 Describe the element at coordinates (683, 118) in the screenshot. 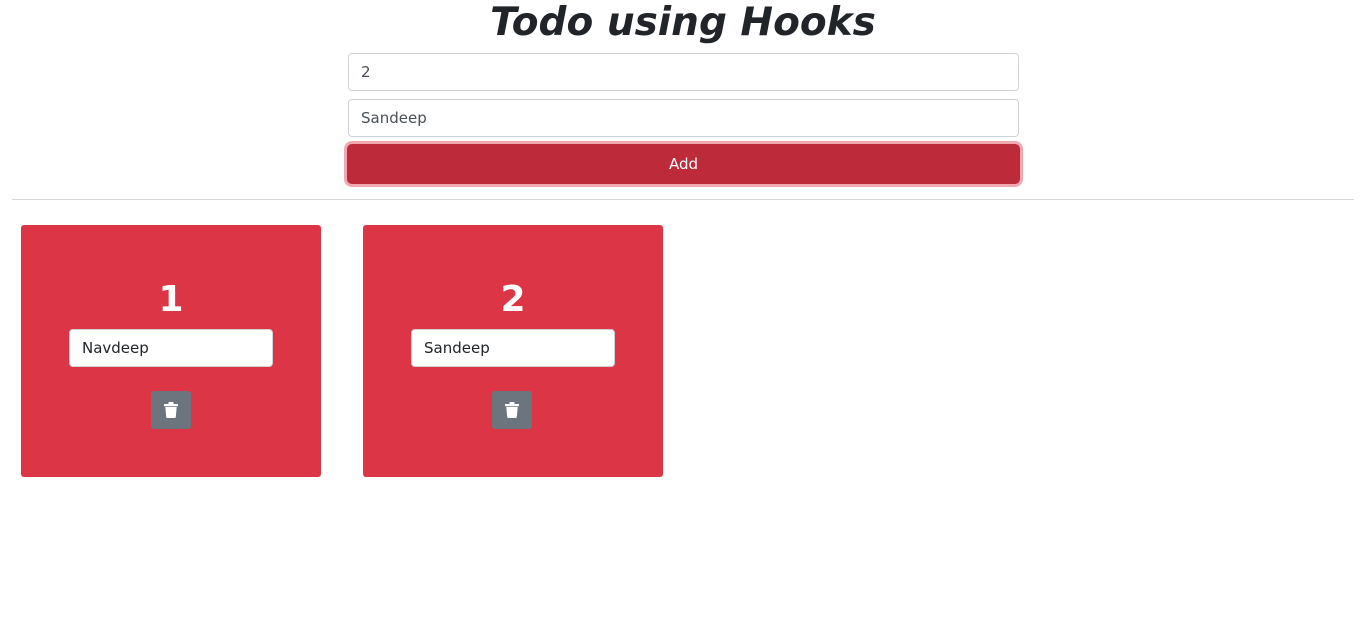

I see `todo-name-input` at that location.